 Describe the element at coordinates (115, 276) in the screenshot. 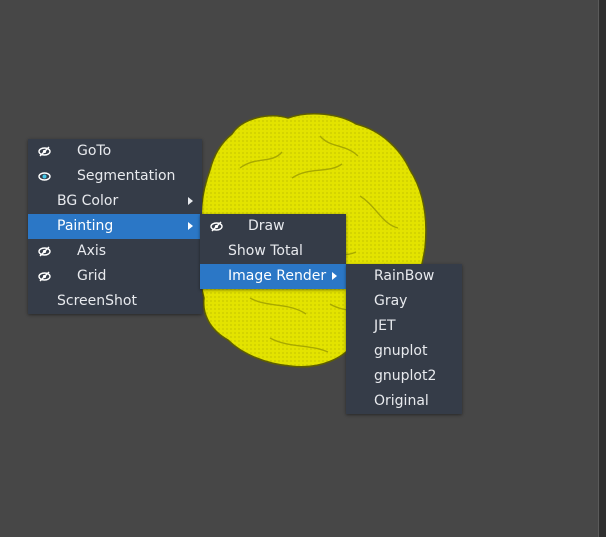

I see `menu-item-grid: Grid` at that location.